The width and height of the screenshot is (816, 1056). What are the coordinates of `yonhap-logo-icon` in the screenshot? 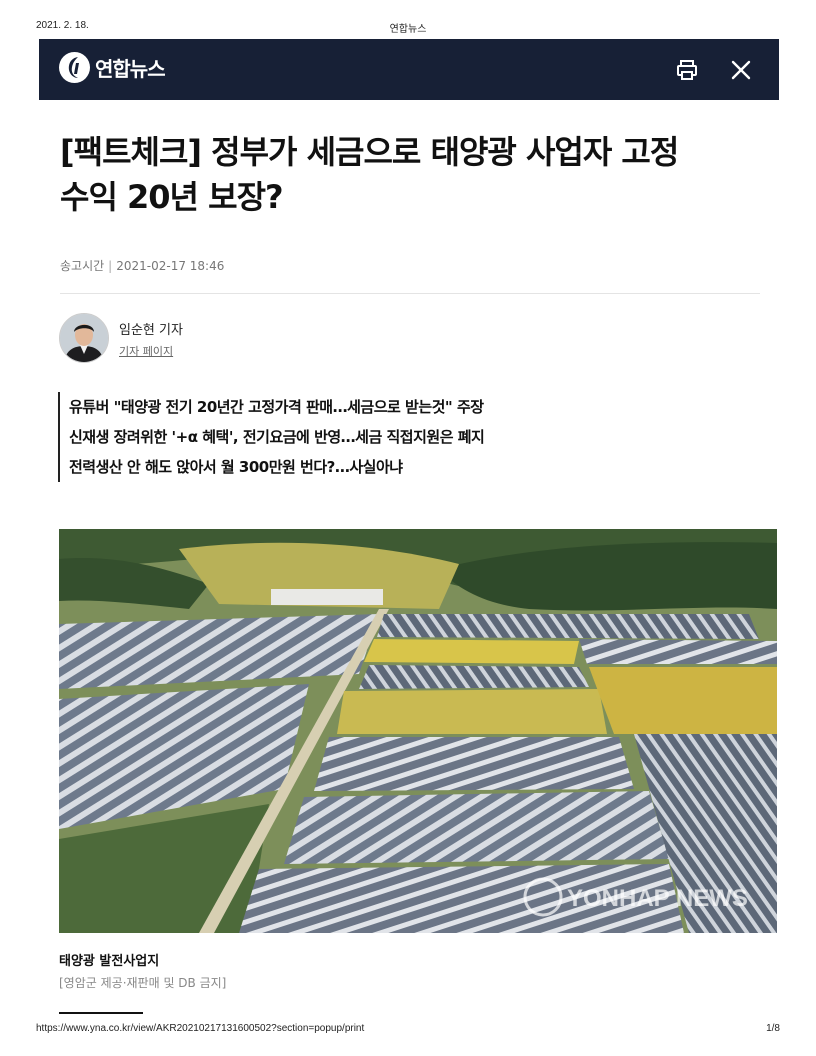 It's located at (74, 67).